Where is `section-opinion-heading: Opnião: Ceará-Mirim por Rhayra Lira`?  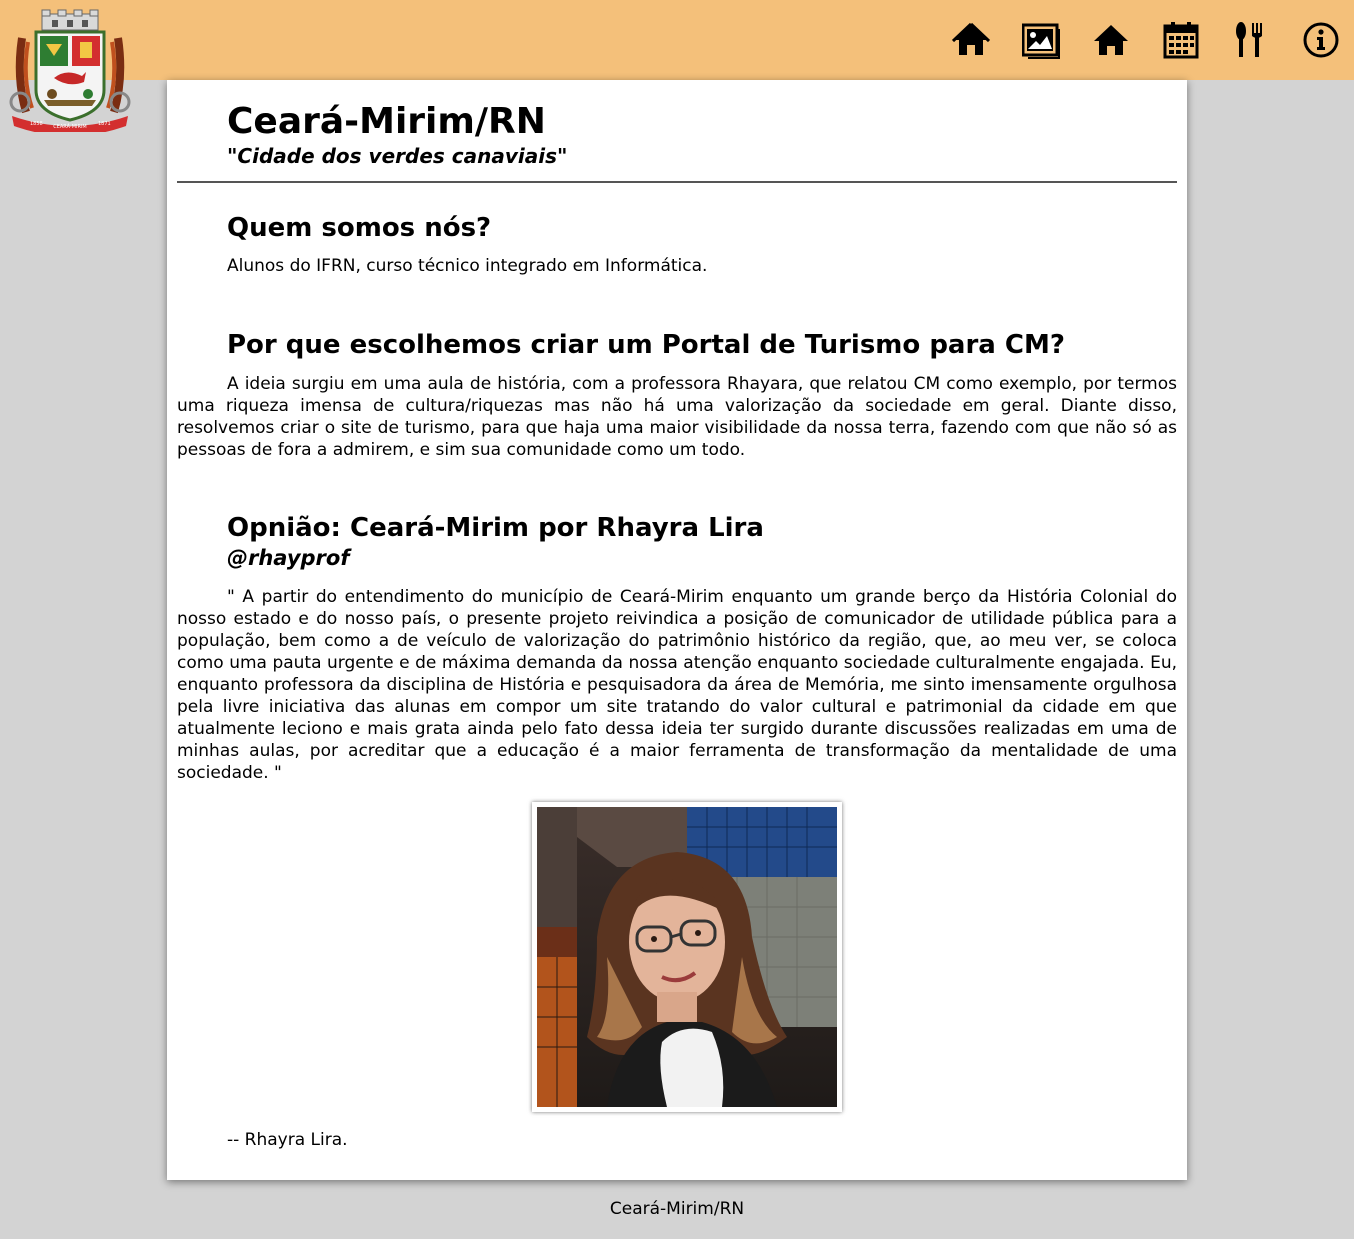 section-opinion-heading: Opnião: Ceará-Mirim por Rhayra Lira is located at coordinates (495, 528).